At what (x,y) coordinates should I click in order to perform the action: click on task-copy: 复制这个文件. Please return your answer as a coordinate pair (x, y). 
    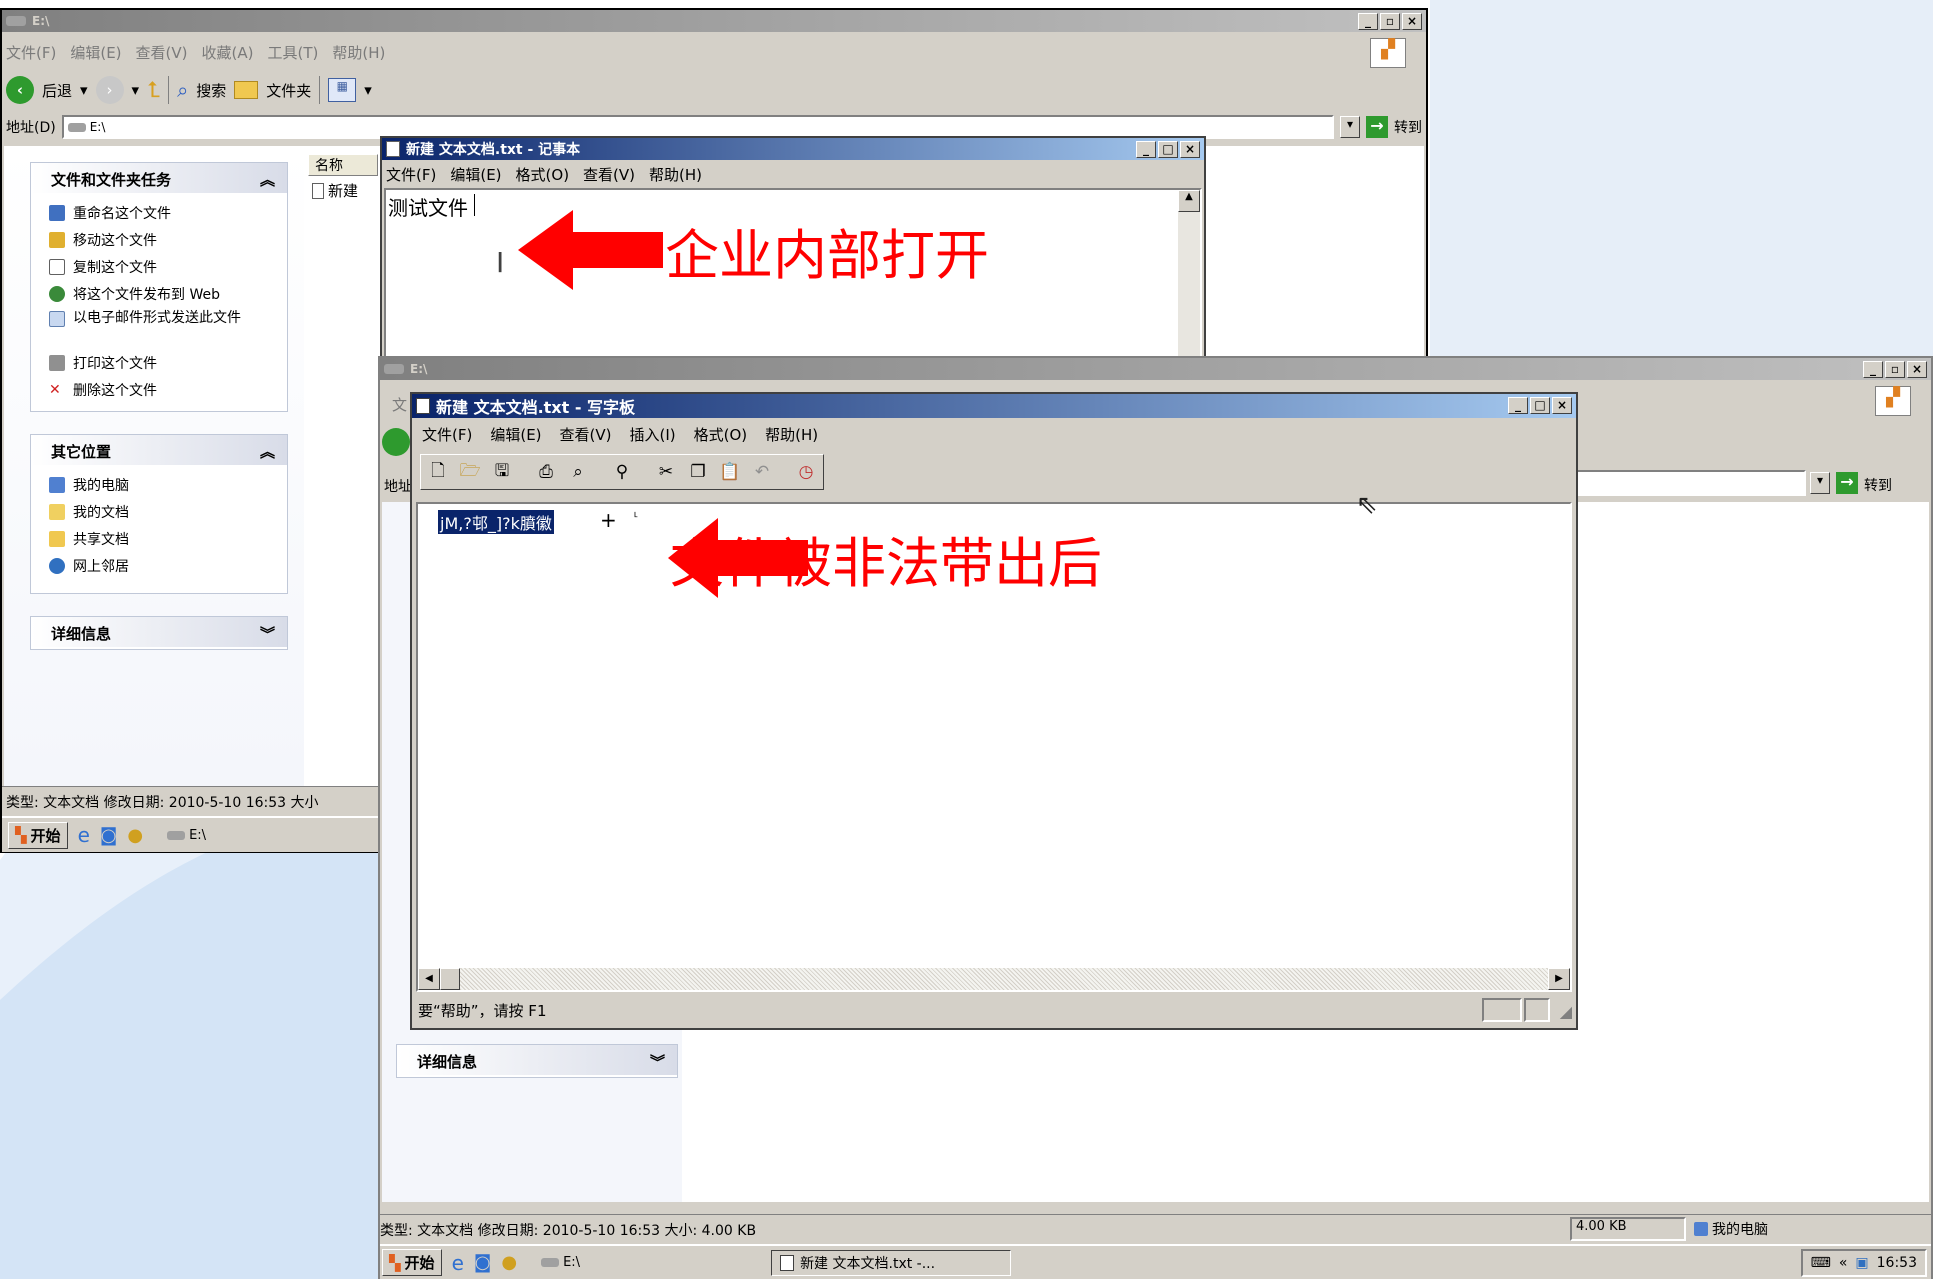
    Looking at the image, I should click on (103, 267).